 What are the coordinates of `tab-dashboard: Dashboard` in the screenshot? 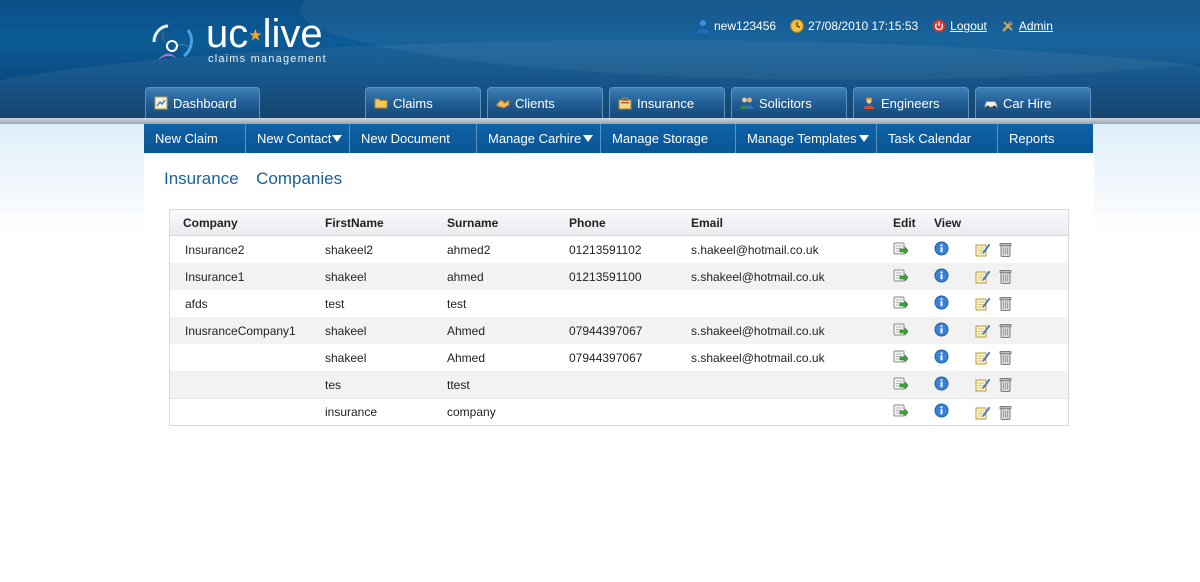 It's located at (202, 102).